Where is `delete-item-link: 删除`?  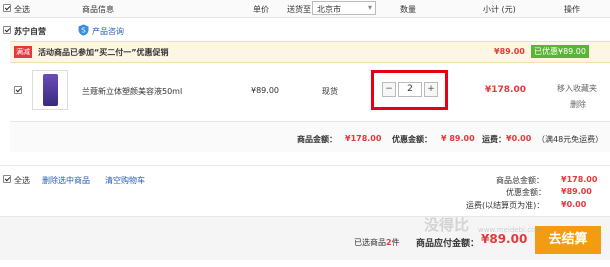 delete-item-link: 删除 is located at coordinates (578, 104).